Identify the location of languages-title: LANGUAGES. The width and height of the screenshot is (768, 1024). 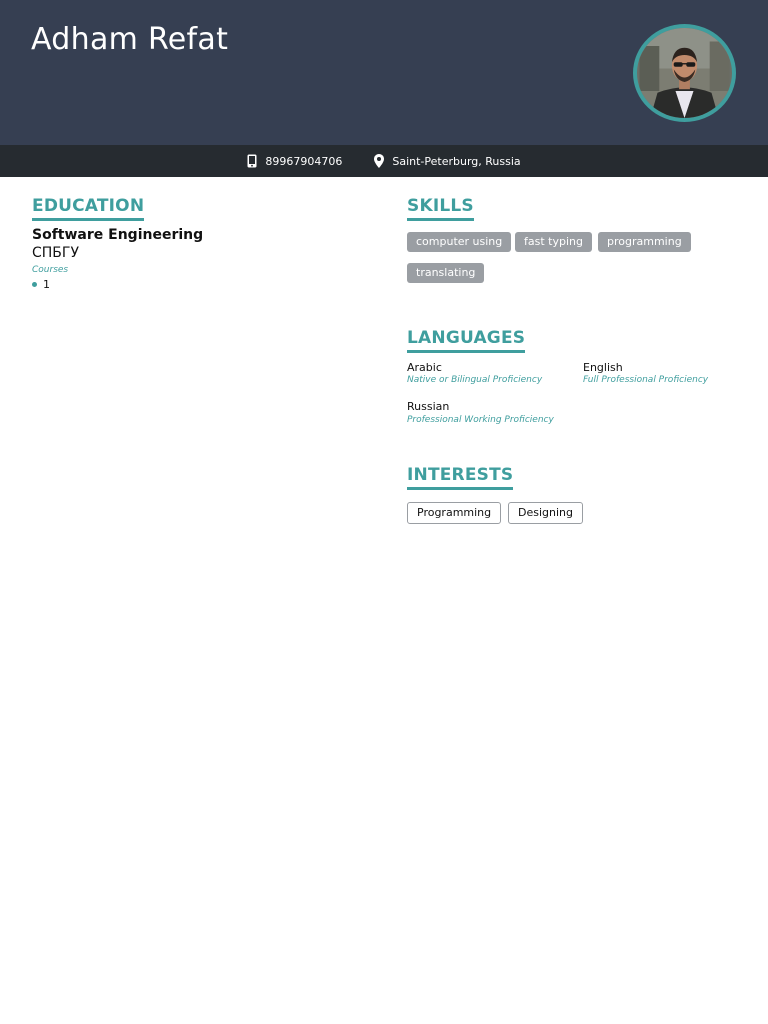
(466, 340).